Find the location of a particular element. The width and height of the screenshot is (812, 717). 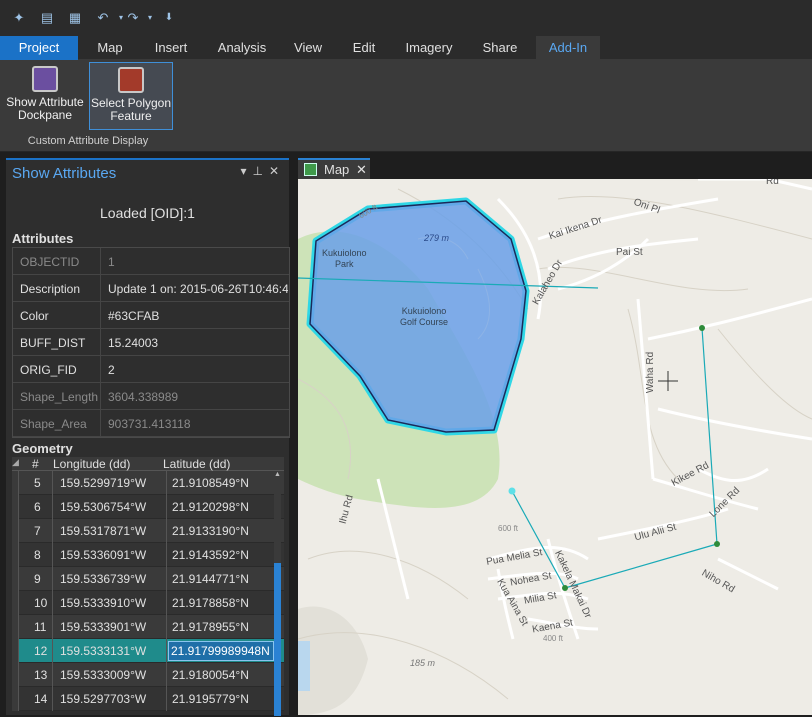

vertex-longitude: 159.5336739°W is located at coordinates (103, 579).